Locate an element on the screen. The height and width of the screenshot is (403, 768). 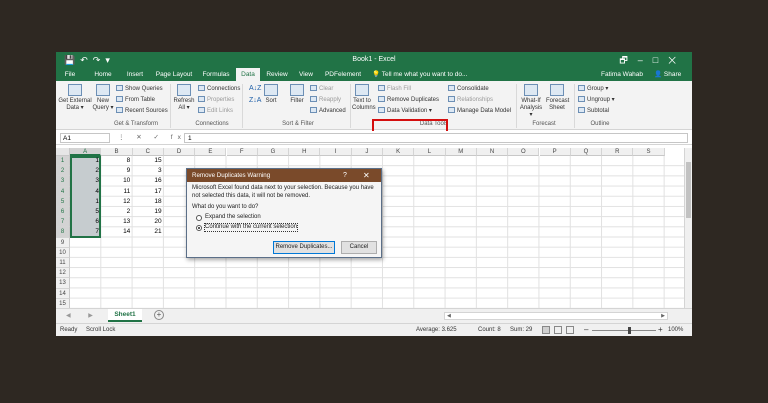
column-header-b: B is located at coordinates (117, 152).